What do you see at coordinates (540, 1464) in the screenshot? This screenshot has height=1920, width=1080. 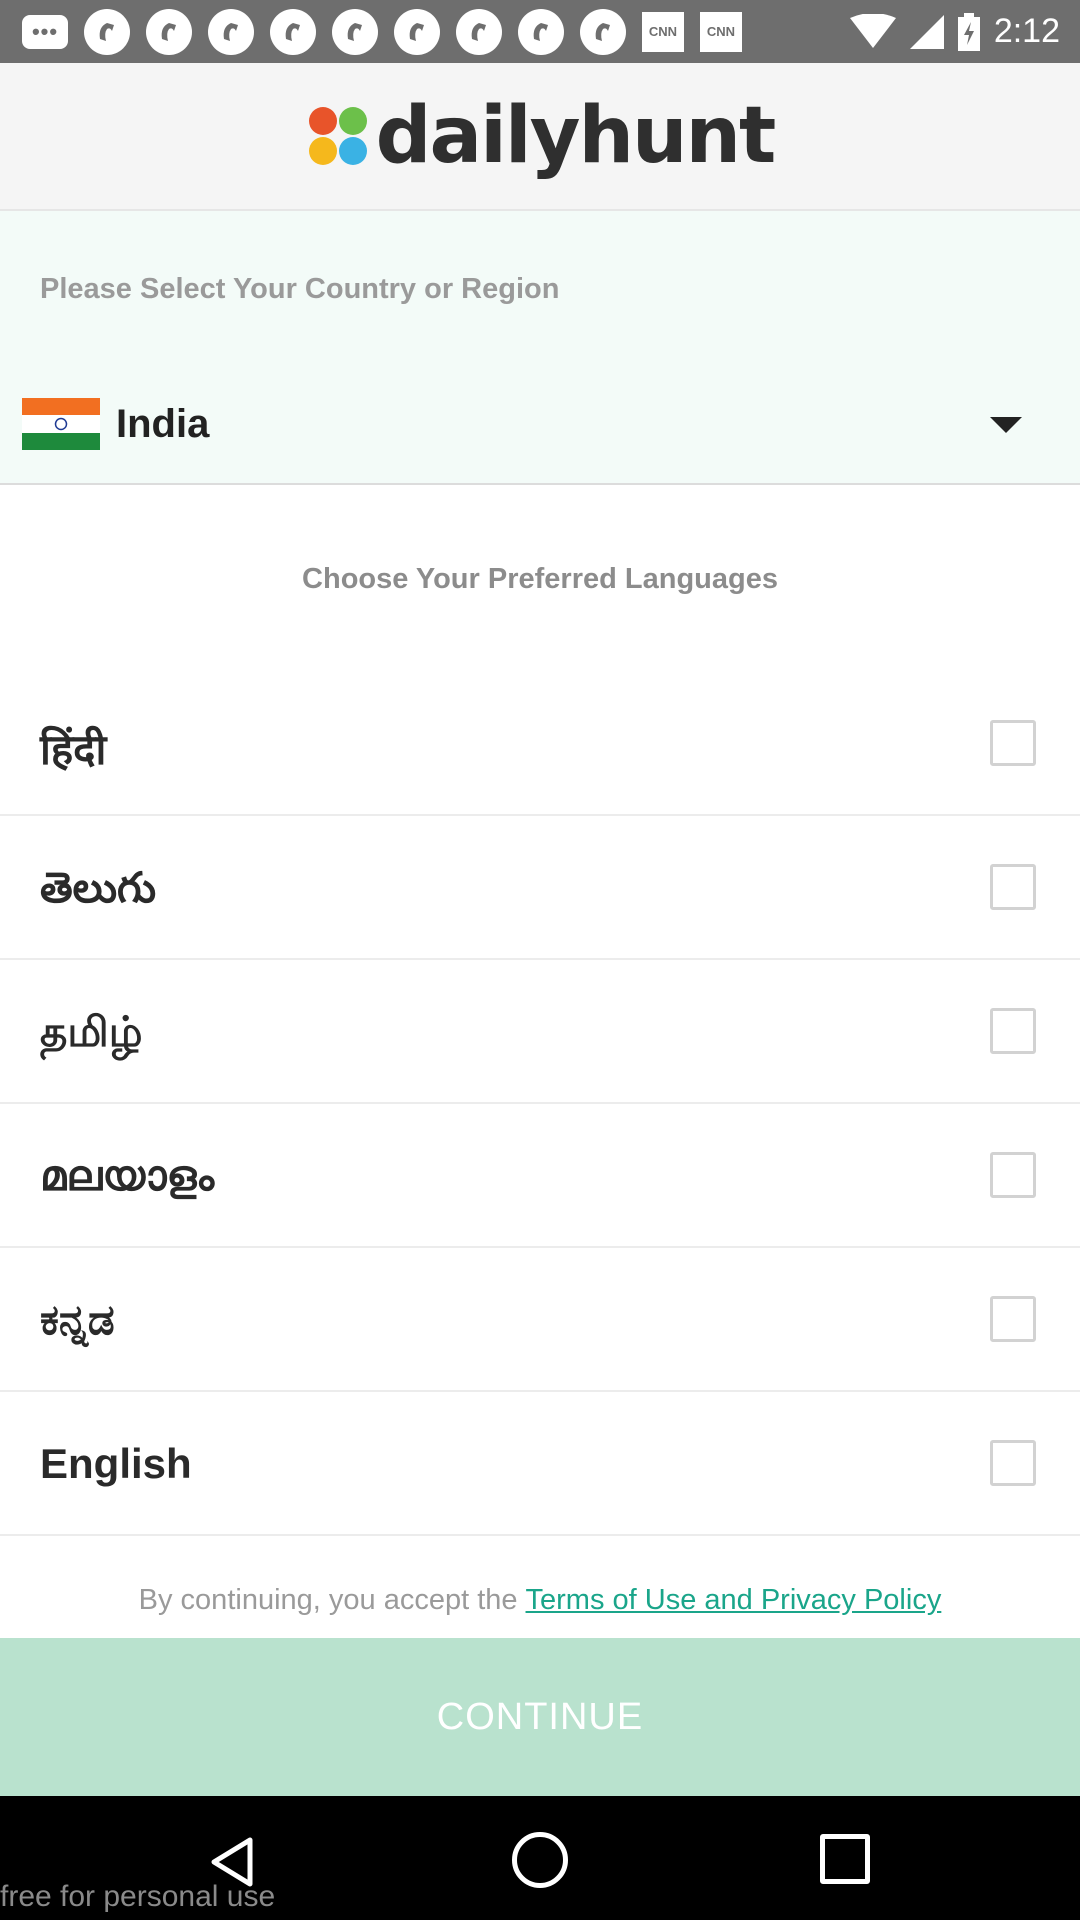 I see `language-item-english: English` at bounding box center [540, 1464].